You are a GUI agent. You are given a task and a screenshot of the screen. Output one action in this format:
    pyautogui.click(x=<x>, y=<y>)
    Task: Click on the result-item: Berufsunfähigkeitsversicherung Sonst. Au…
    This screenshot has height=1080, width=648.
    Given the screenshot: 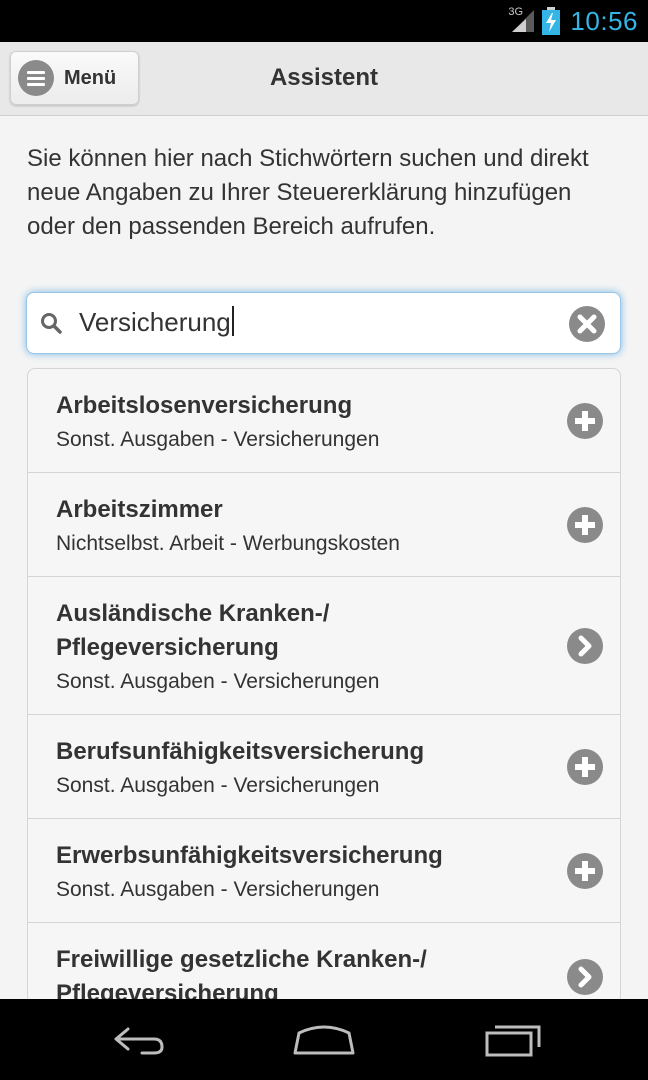 What is the action you would take?
    pyautogui.click(x=324, y=767)
    